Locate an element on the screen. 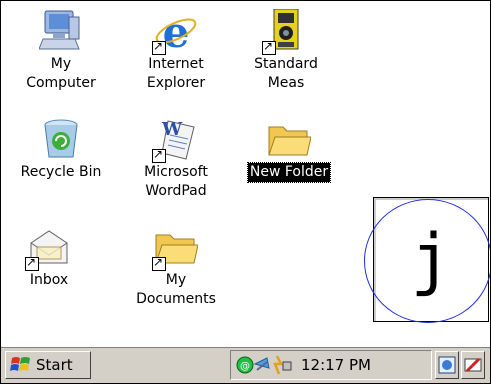 Image resolution: width=491 pixels, height=384 pixels. svg-text: e is located at coordinates (176, 31).